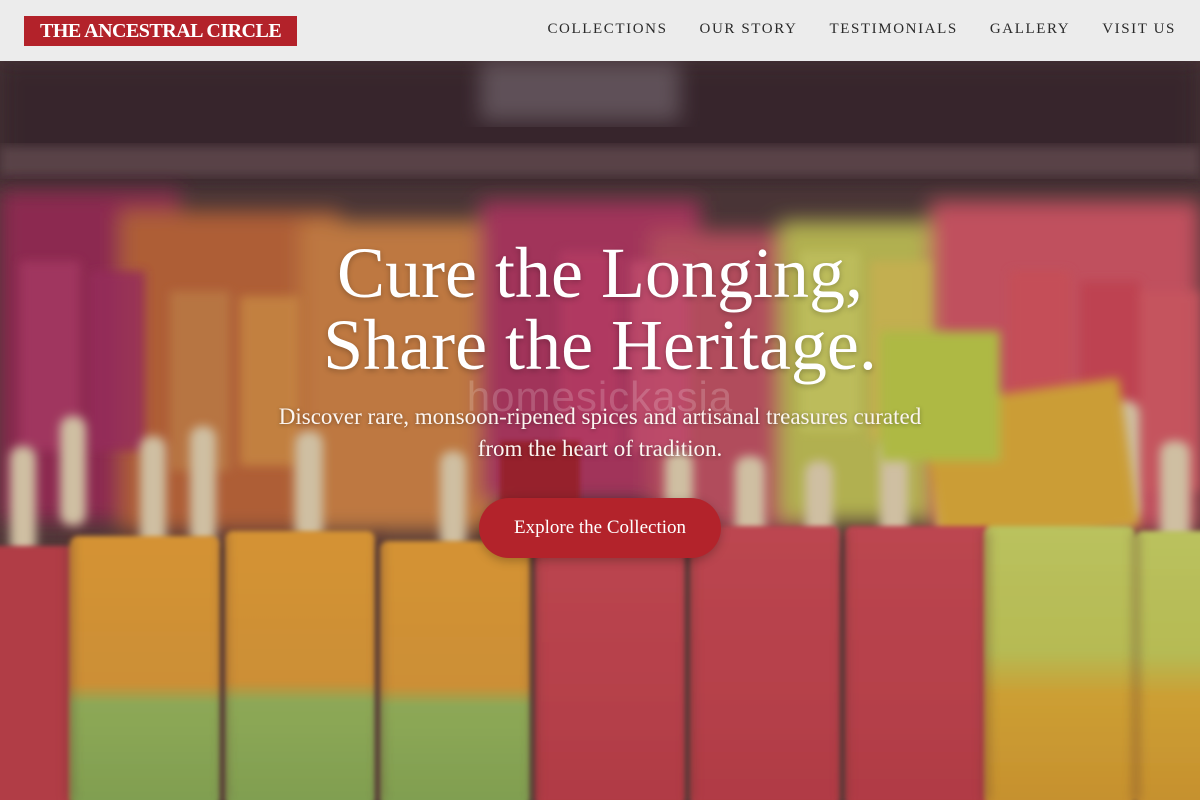  Describe the element at coordinates (600, 273) in the screenshot. I see `hero-headline-line-1: Cure the Longing,` at that location.